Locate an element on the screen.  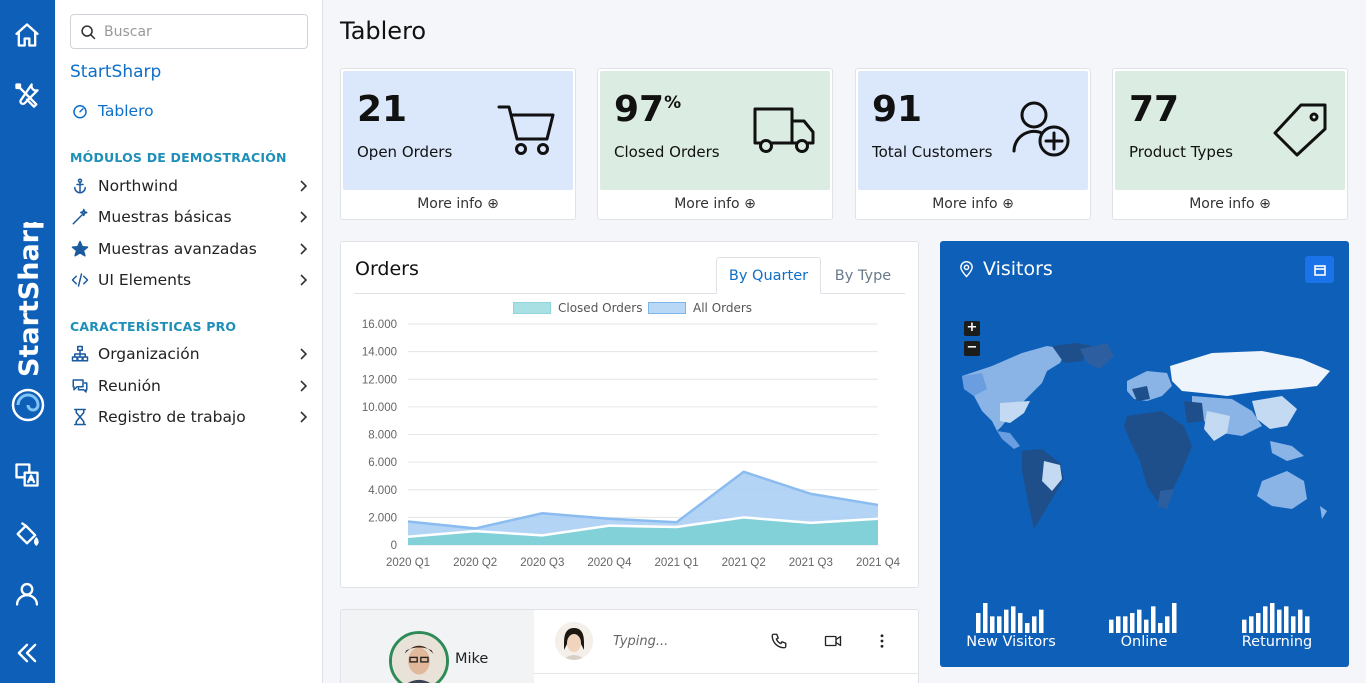
chat-bubbles-icon is located at coordinates (80, 386).